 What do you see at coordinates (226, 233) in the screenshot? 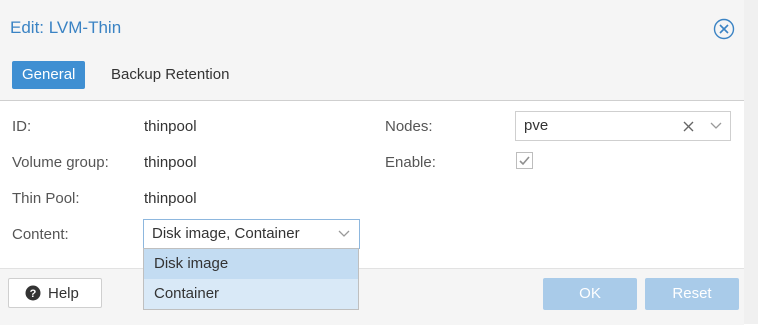
I see `content-select-value: Disk image, Container` at bounding box center [226, 233].